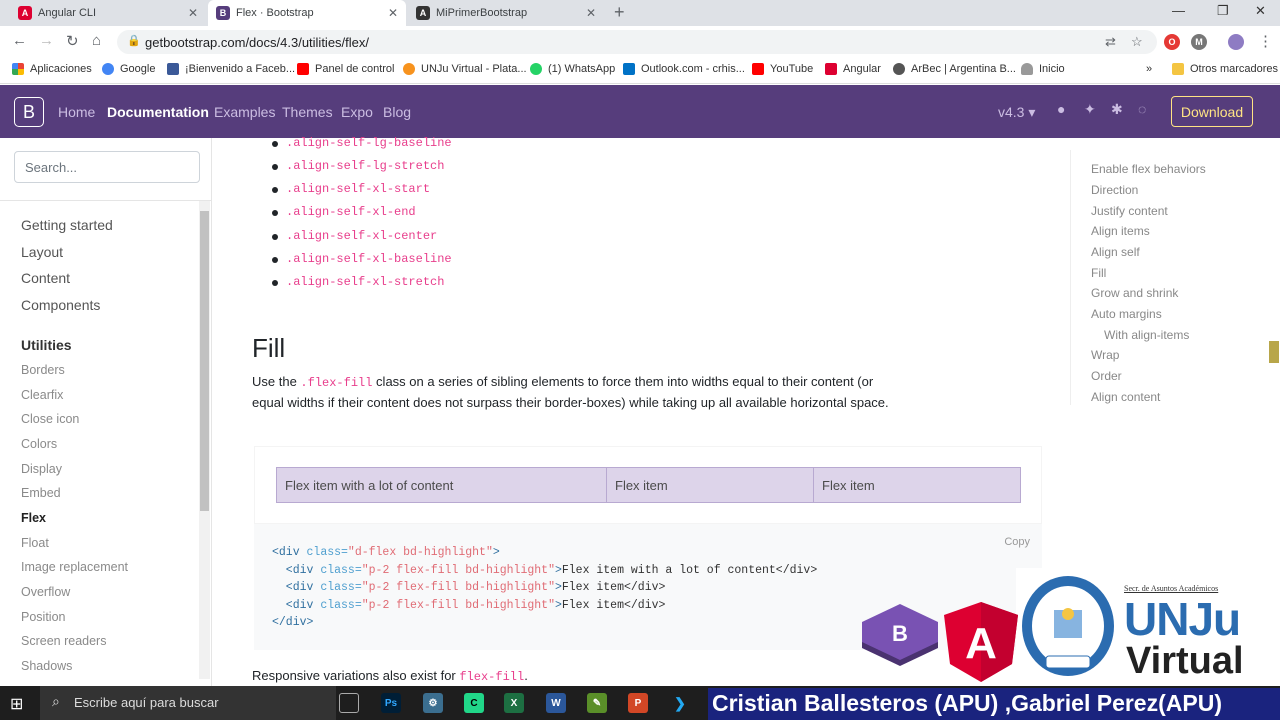 This screenshot has width=1280, height=720. What do you see at coordinates (572, 69) in the screenshot?
I see `bookmark-whatsapp: (1) WhatsApp` at bounding box center [572, 69].